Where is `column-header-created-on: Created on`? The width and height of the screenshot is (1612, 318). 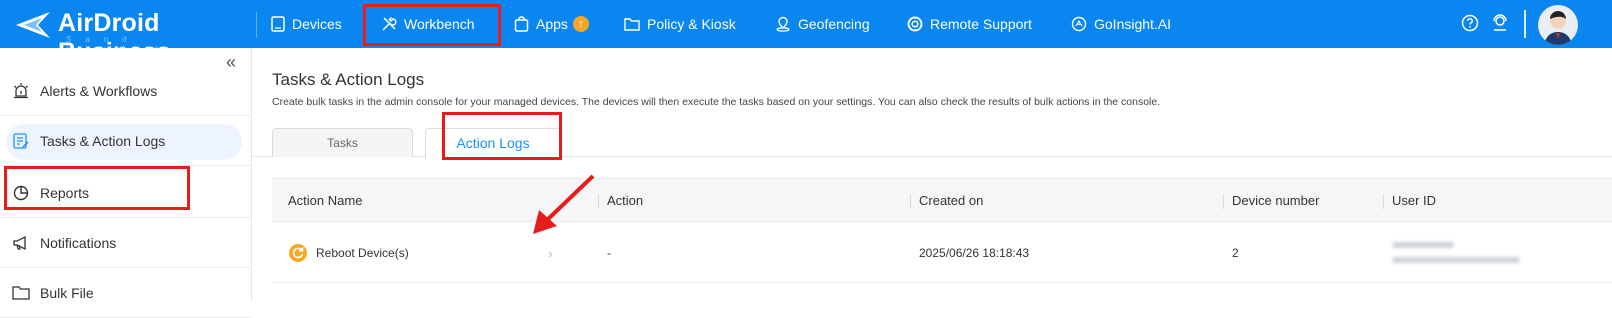 column-header-created-on: Created on is located at coordinates (951, 200).